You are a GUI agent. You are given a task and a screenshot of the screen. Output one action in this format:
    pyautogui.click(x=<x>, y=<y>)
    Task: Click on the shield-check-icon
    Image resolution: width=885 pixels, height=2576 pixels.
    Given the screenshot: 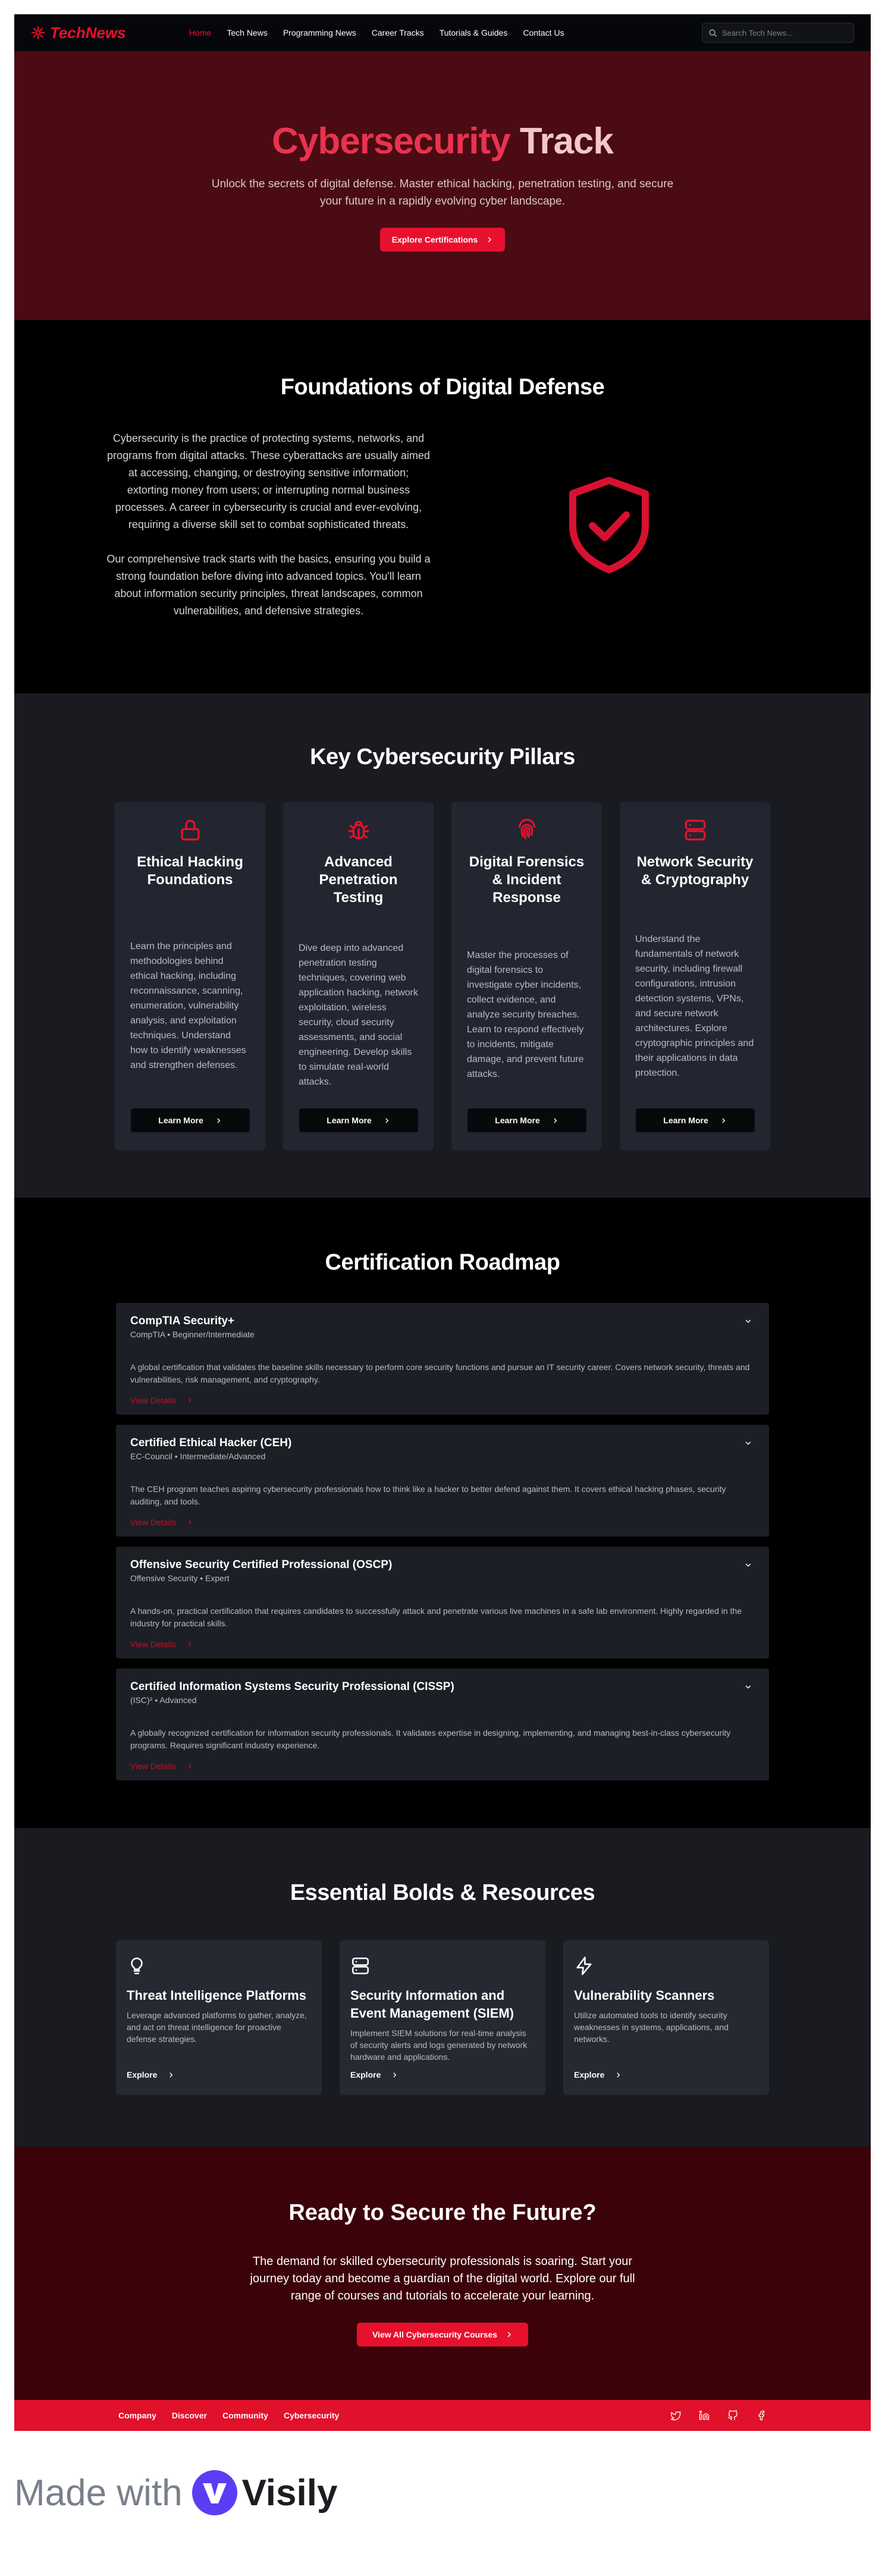 What is the action you would take?
    pyautogui.click(x=609, y=524)
    